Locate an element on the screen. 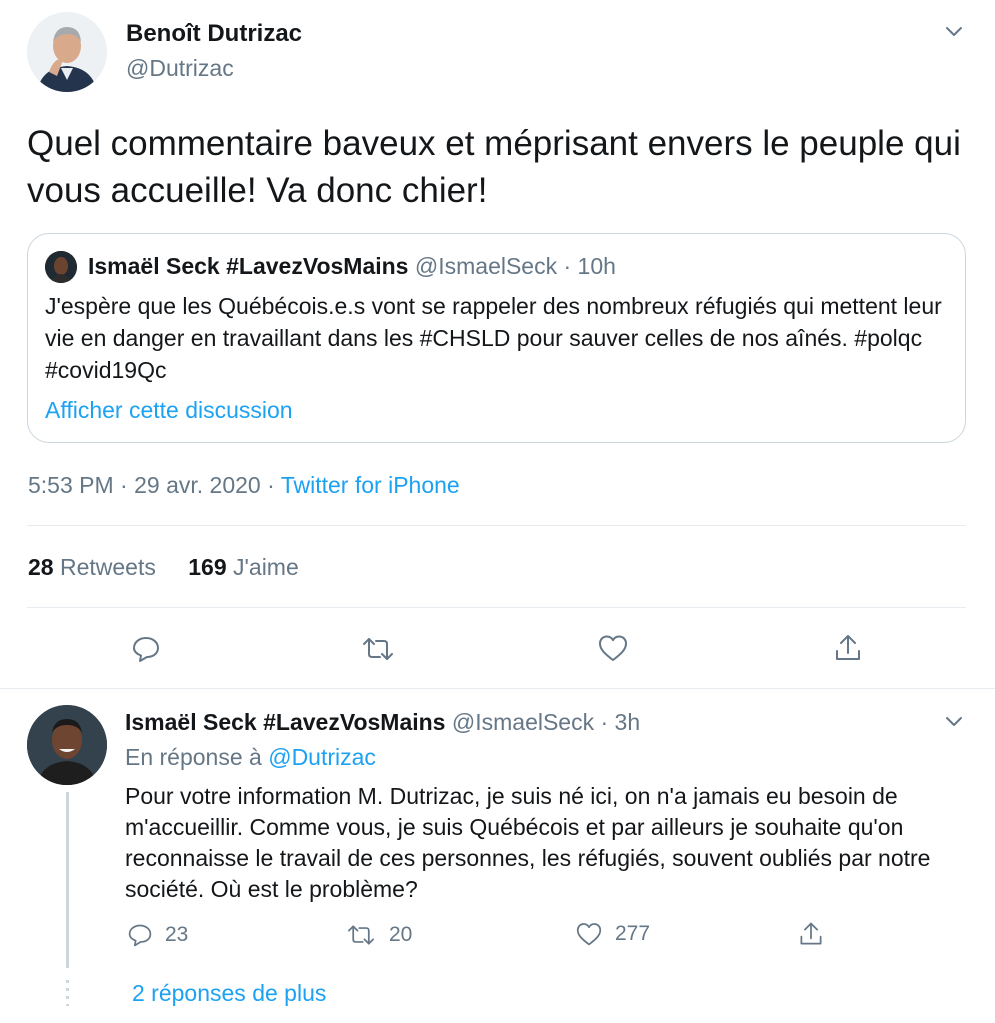 This screenshot has width=995, height=1023. retweets-label: Retweets is located at coordinates (104, 567).